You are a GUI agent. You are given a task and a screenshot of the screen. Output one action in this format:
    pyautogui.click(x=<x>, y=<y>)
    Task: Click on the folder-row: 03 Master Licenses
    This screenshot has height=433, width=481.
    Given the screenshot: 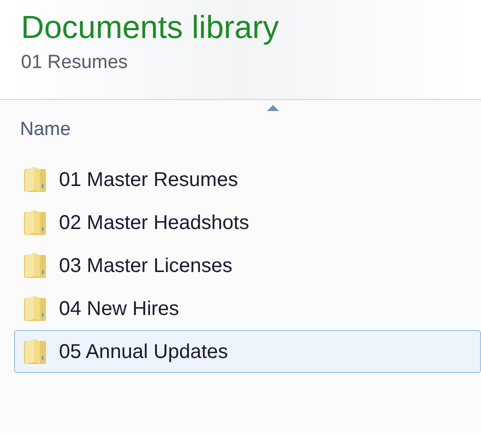 What is the action you would take?
    pyautogui.click(x=247, y=265)
    